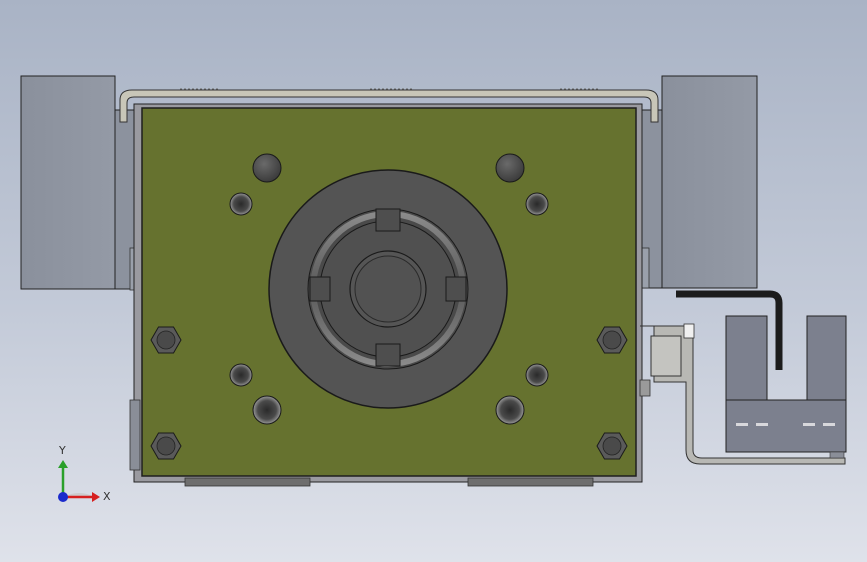  I want to click on central-boss, so click(388, 289).